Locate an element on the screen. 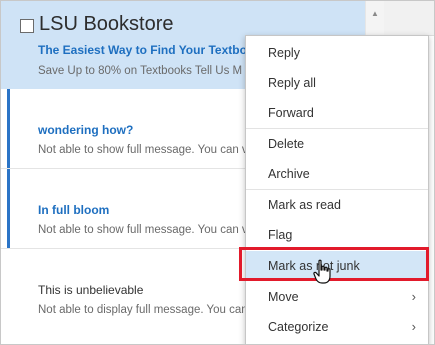 This screenshot has width=435, height=345. menu-item-label: Forward is located at coordinates (291, 113).